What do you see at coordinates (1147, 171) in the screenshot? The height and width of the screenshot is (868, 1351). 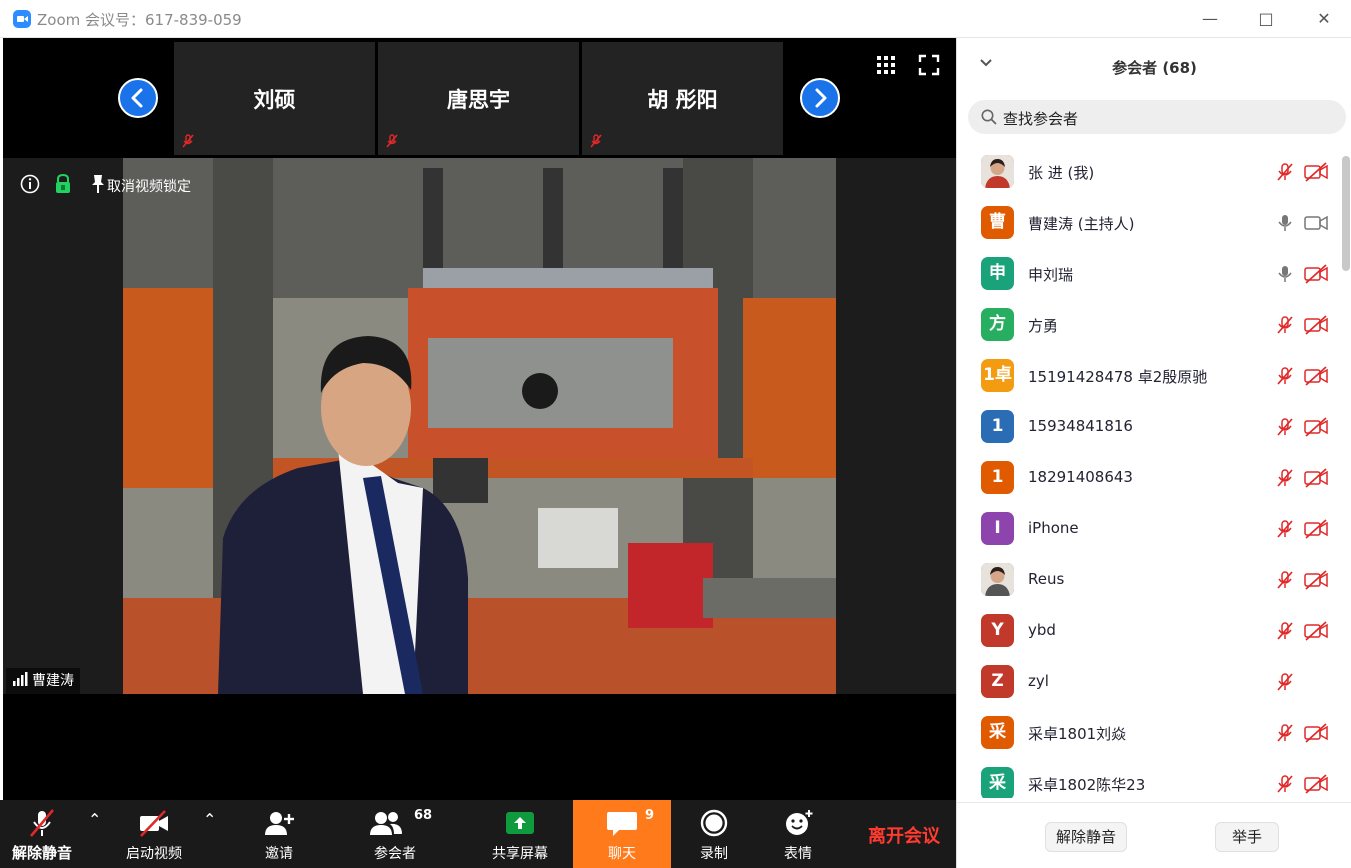 I see `participant-row: 张 进 (我)` at bounding box center [1147, 171].